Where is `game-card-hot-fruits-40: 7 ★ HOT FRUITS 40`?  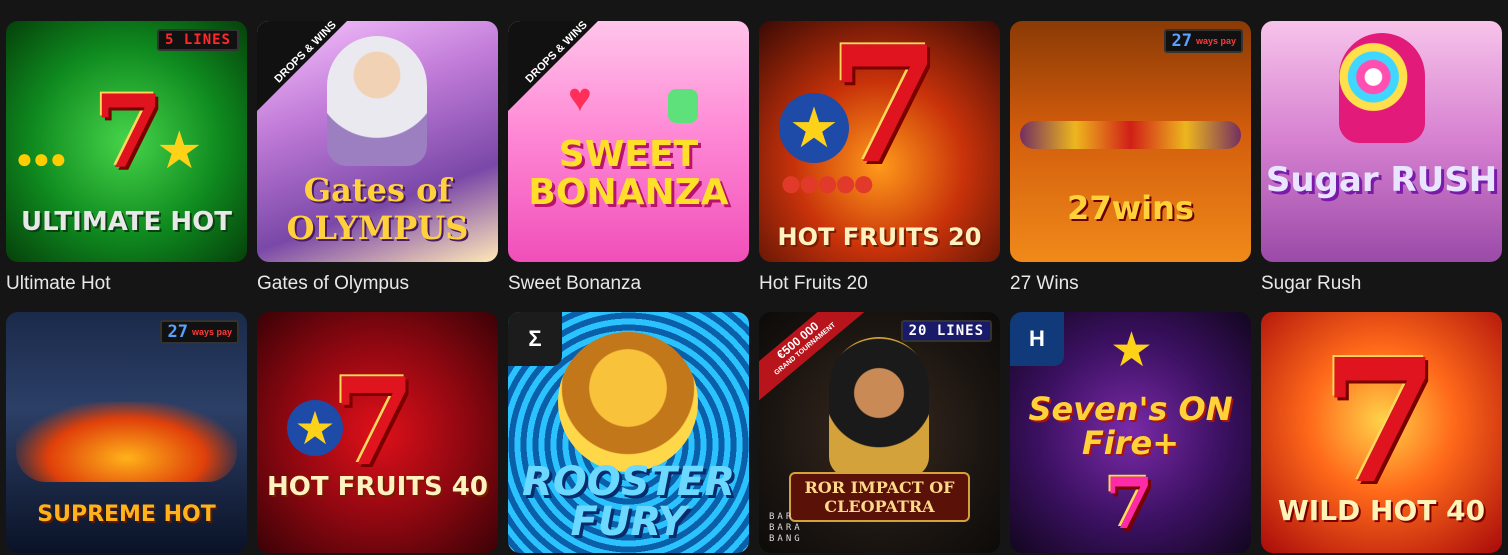 game-card-hot-fruits-40: 7 ★ HOT FRUITS 40 is located at coordinates (377, 432).